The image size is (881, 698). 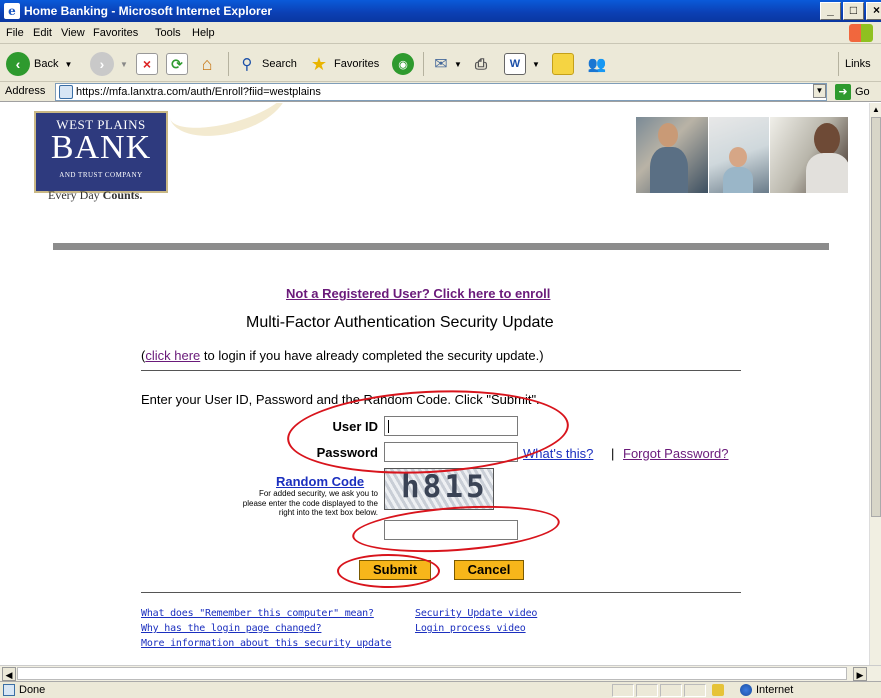 What do you see at coordinates (470, 628) in the screenshot?
I see `login-process-video-link: Login process video` at bounding box center [470, 628].